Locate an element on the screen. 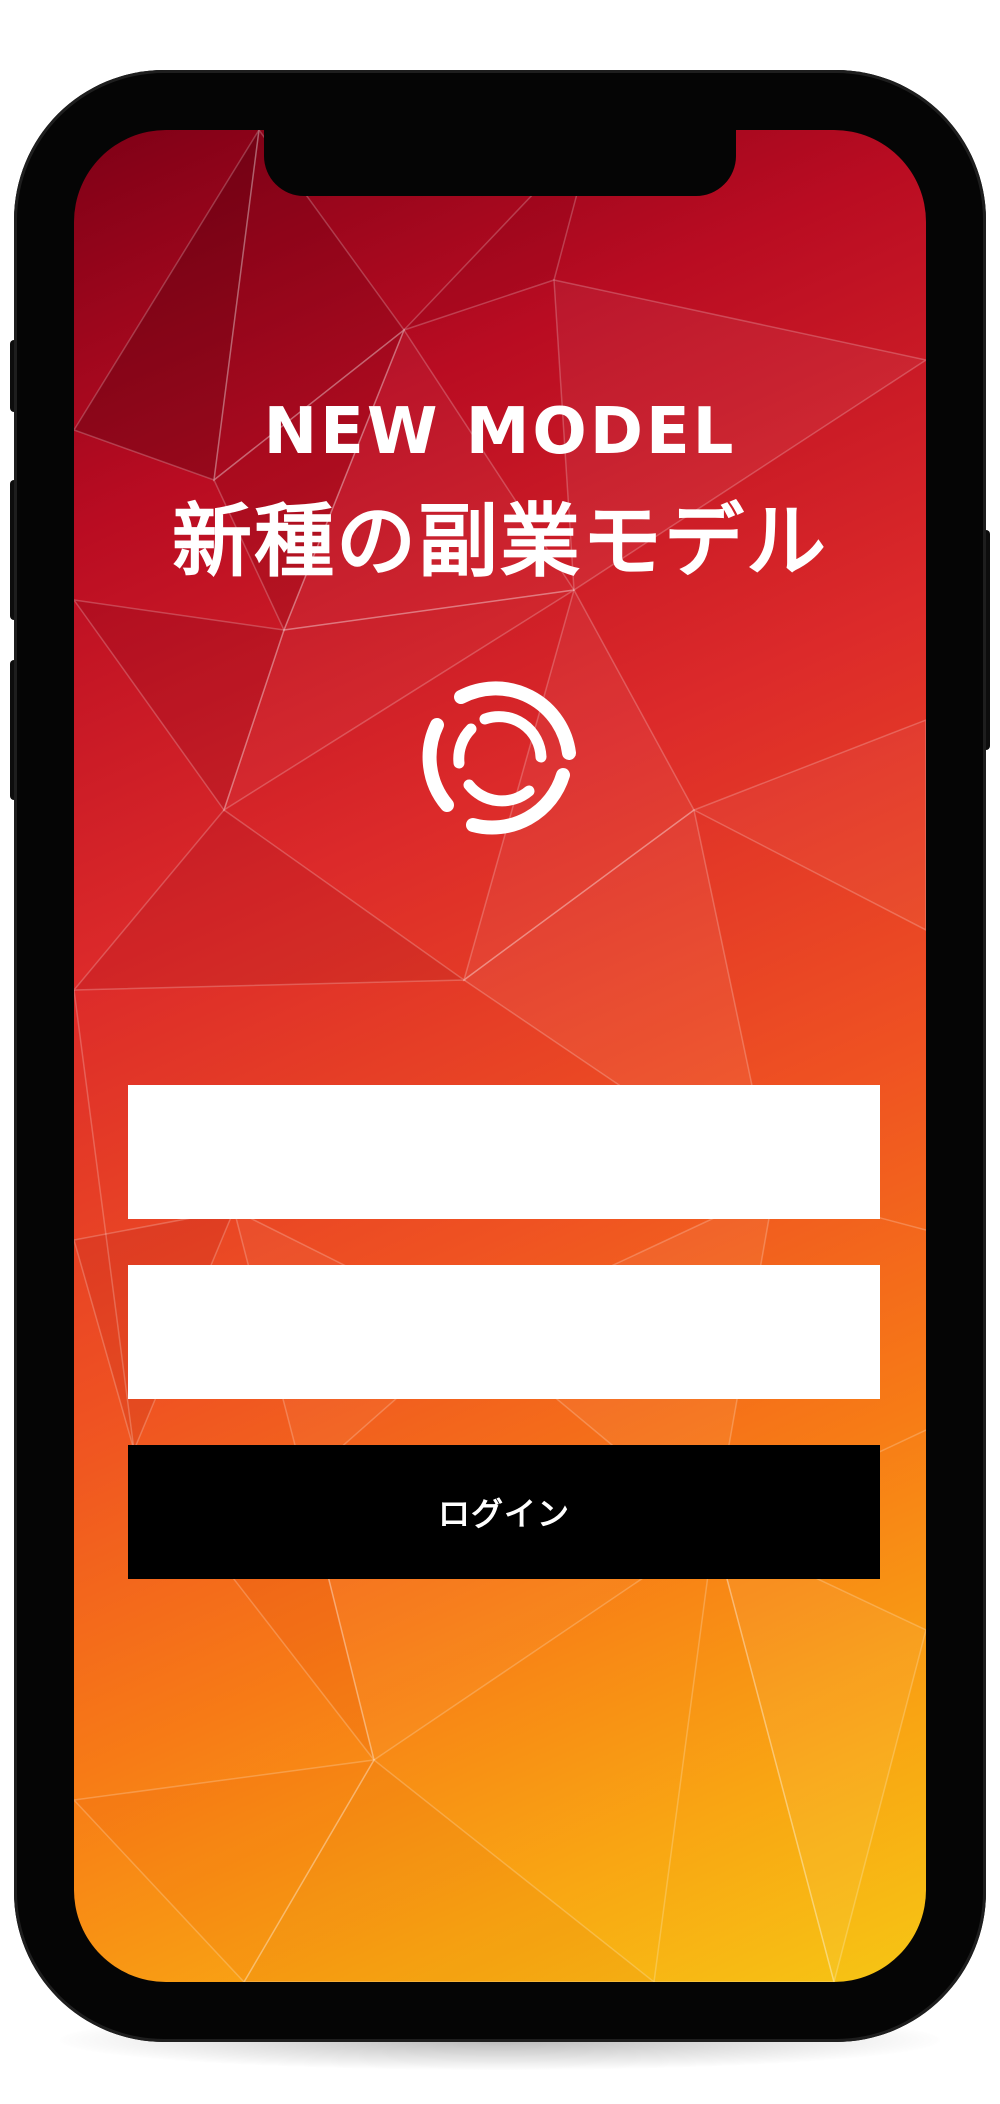 The image size is (1000, 2104). notch is located at coordinates (500, 163).